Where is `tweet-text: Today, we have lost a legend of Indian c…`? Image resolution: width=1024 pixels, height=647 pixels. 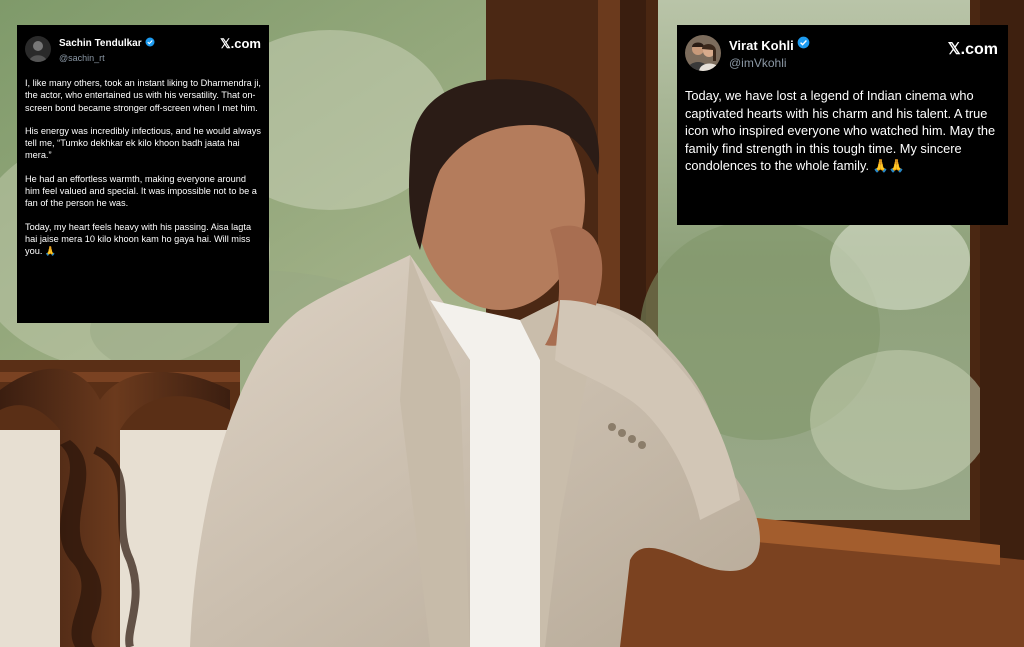
tweet-text: Today, we have lost a legend of Indian c… is located at coordinates (840, 131).